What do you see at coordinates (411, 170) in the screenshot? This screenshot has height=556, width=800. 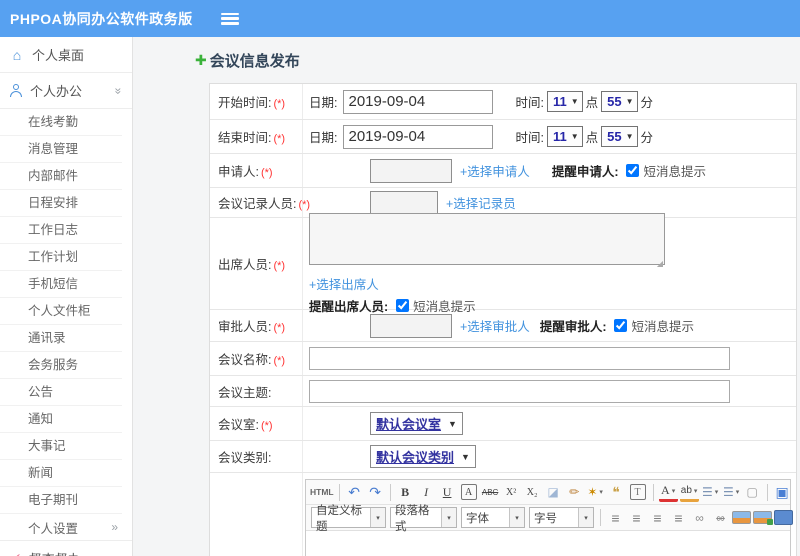 I see `applicant-input` at bounding box center [411, 170].